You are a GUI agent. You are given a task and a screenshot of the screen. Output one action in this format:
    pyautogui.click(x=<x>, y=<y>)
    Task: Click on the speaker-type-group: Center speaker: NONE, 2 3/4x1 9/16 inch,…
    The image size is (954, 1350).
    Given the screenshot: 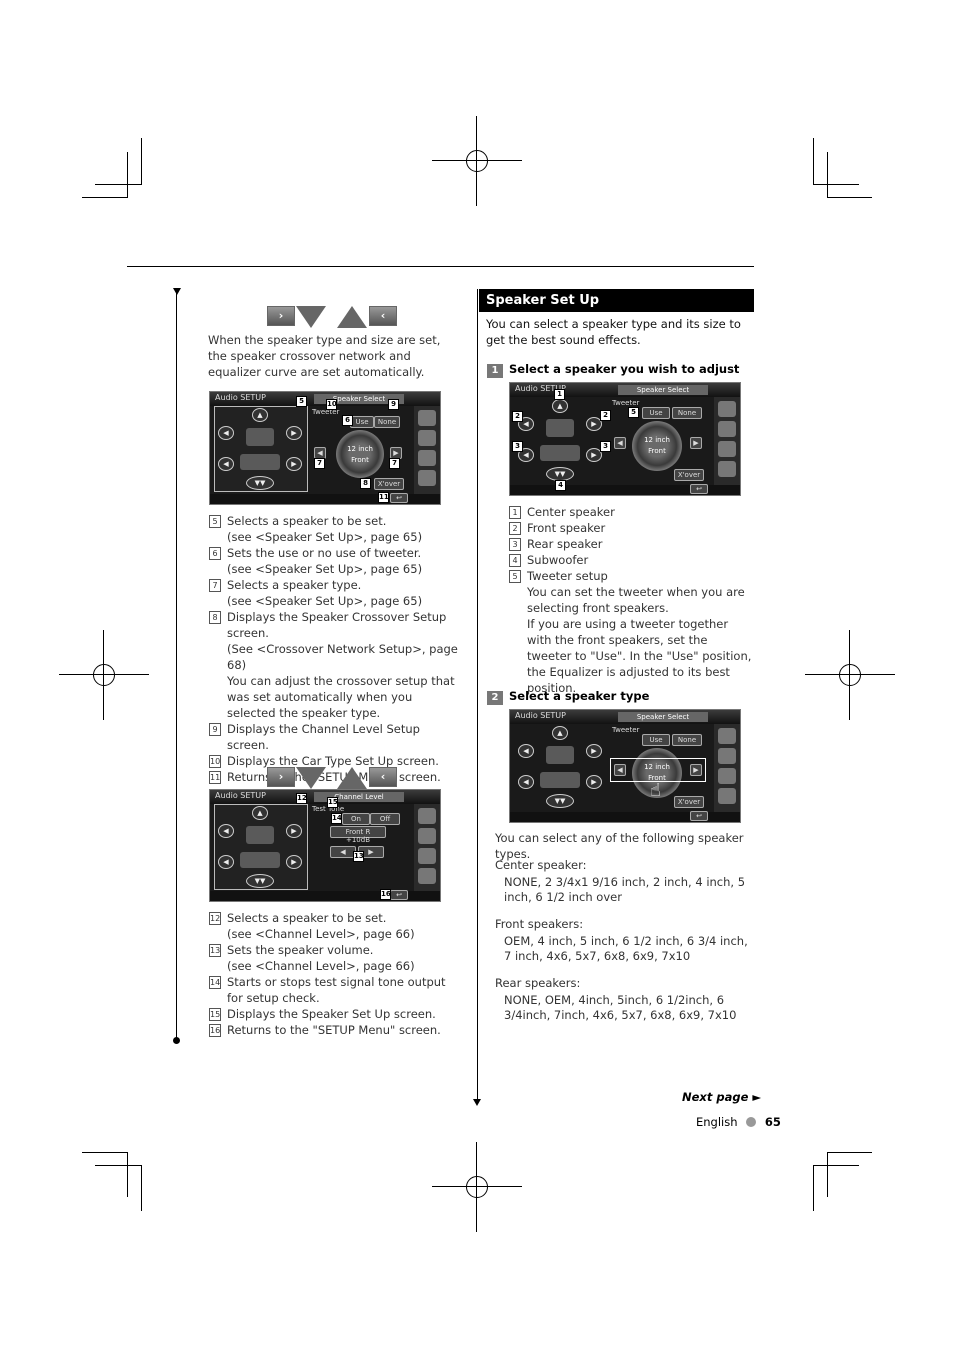 What is the action you would take?
    pyautogui.click(x=626, y=881)
    